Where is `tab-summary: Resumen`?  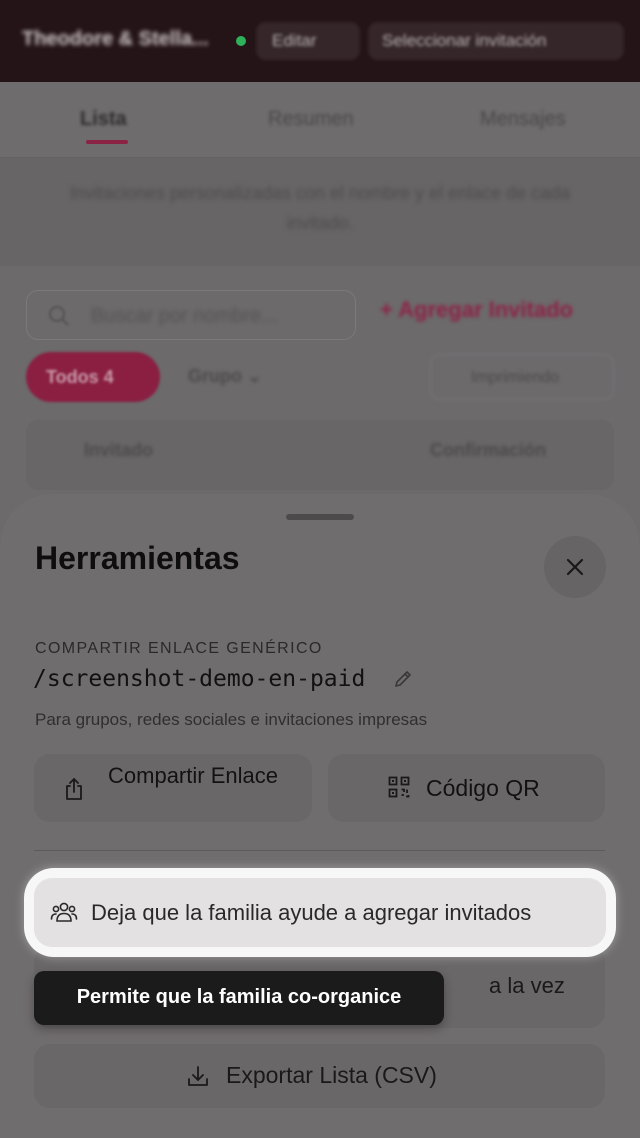 tab-summary: Resumen is located at coordinates (311, 119).